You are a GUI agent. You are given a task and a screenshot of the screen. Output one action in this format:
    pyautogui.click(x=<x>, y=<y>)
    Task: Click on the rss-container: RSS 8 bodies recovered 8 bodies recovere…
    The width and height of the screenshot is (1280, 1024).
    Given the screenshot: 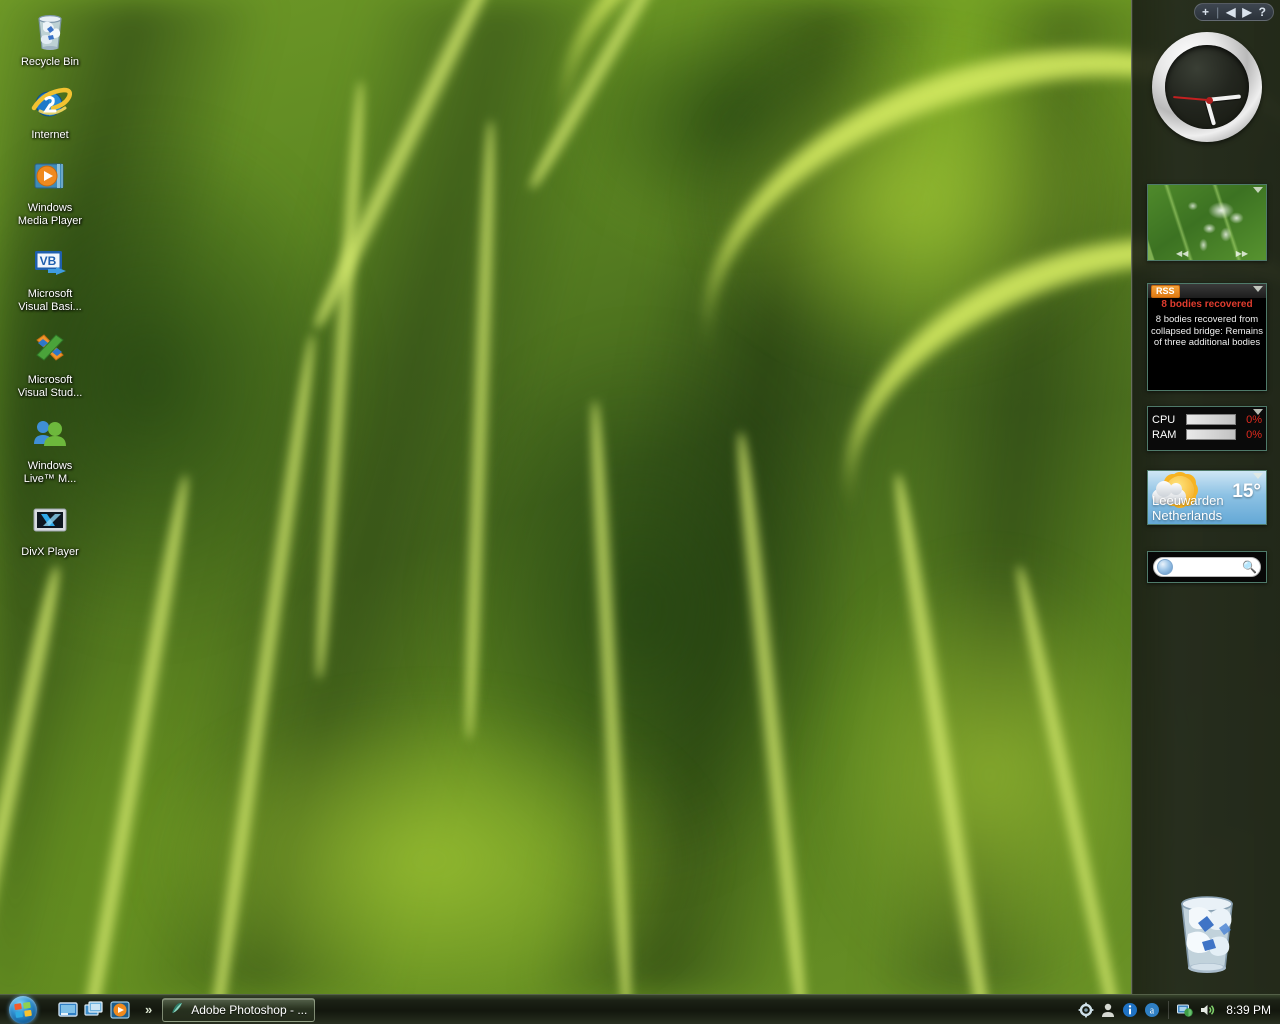 What is the action you would take?
    pyautogui.click(x=1207, y=337)
    